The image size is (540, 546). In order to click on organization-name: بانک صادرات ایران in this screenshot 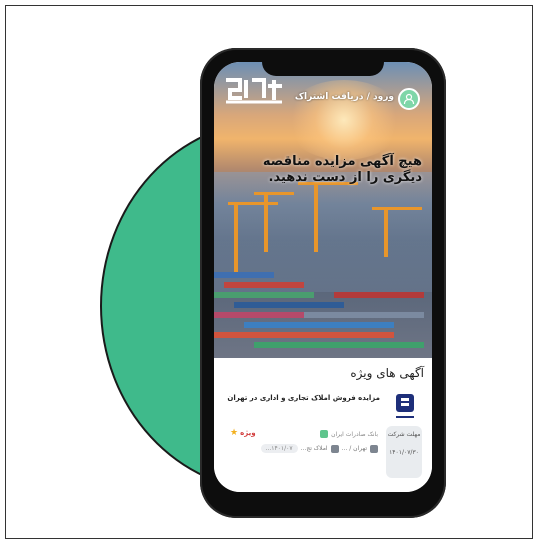, I will do `click(354, 434)`.